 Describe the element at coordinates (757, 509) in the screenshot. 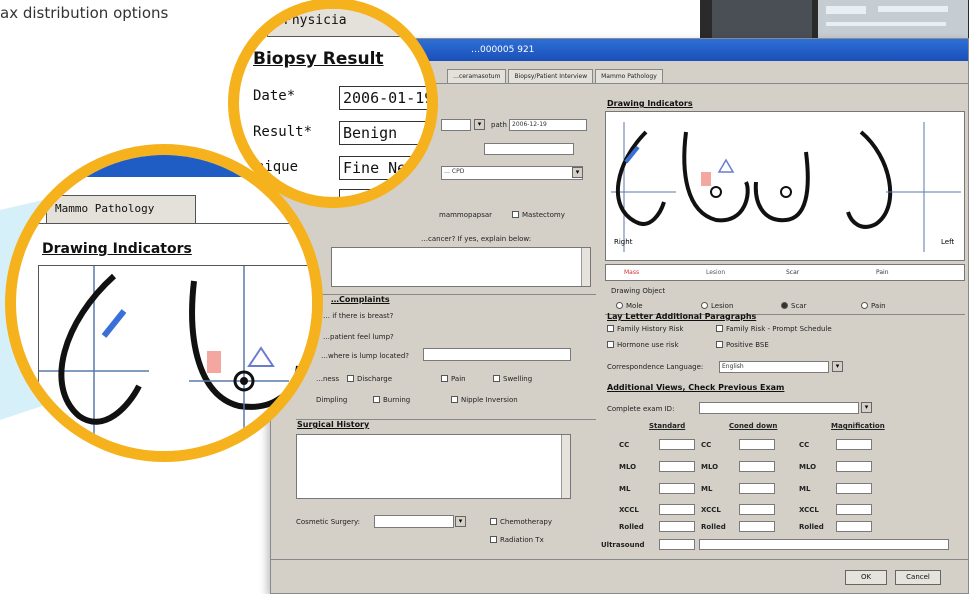

I see `xccl-coned-field` at that location.